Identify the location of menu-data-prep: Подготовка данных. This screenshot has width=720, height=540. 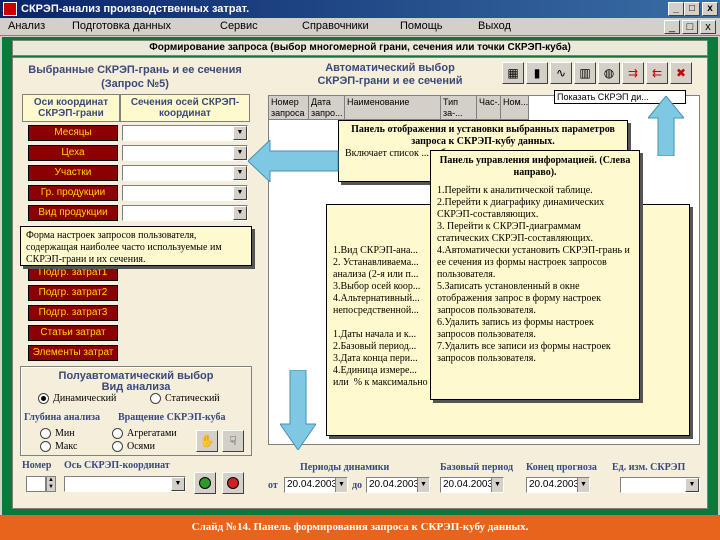
(121, 26).